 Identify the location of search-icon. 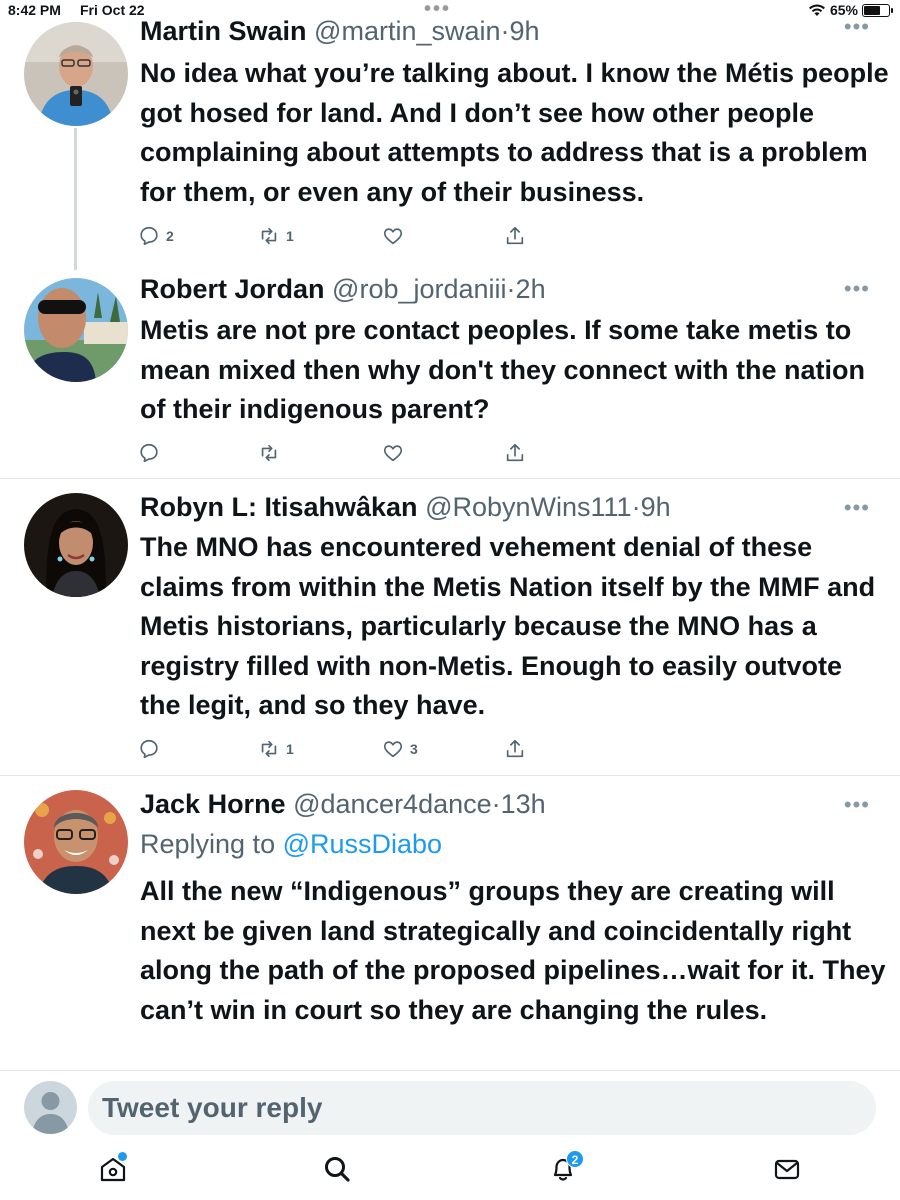
(337, 1169).